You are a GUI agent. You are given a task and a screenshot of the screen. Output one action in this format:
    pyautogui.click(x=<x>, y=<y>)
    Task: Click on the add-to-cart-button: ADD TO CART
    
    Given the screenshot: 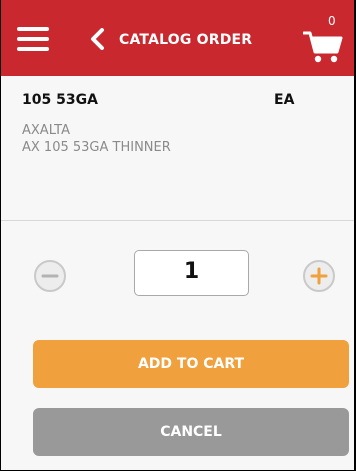 What is the action you would take?
    pyautogui.click(x=191, y=364)
    